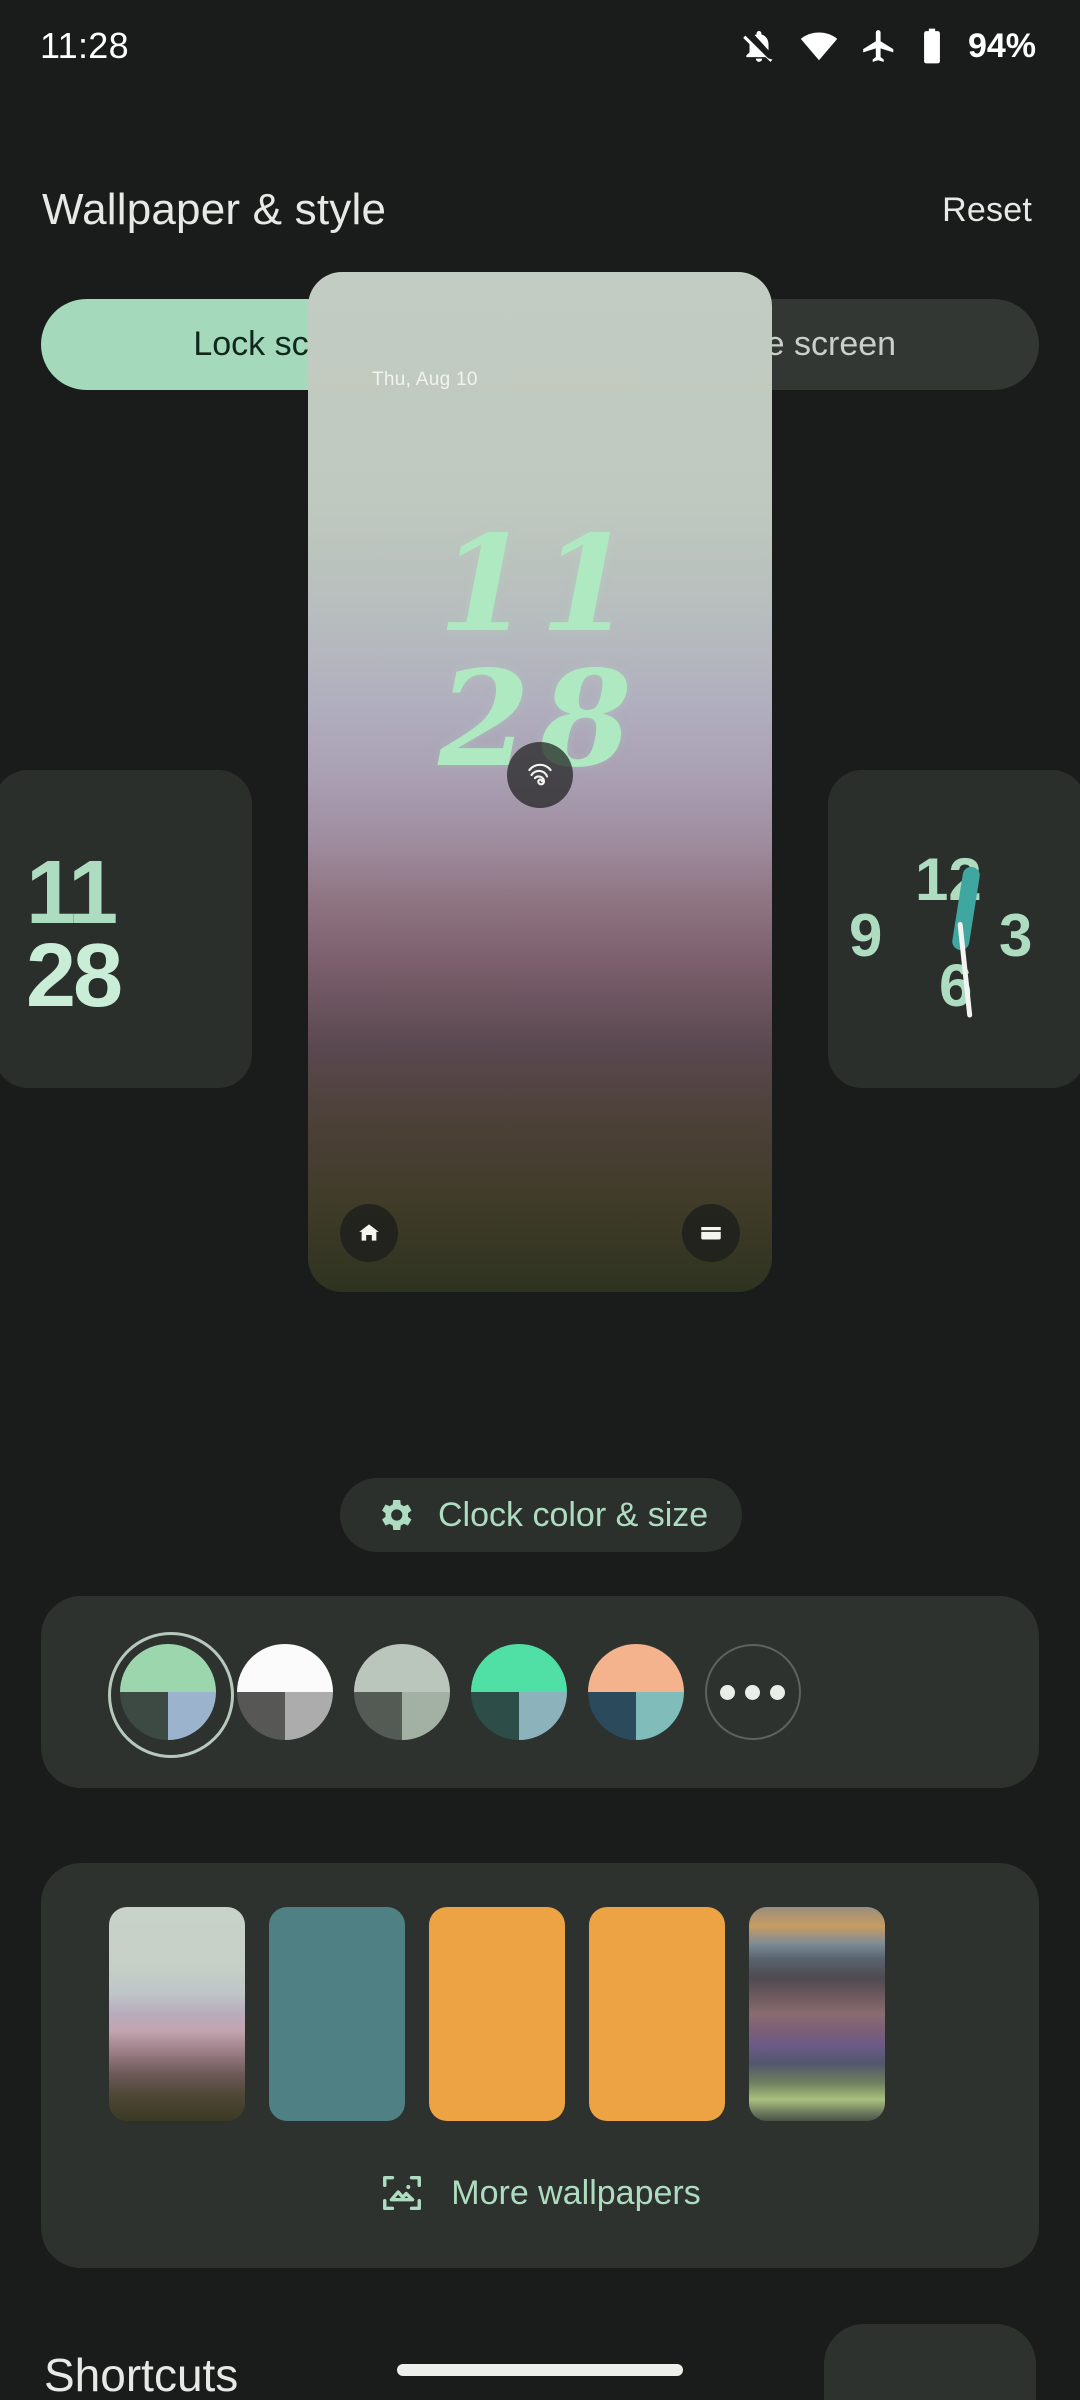 This screenshot has height=2400, width=1080. I want to click on reset-button: Reset, so click(987, 210).